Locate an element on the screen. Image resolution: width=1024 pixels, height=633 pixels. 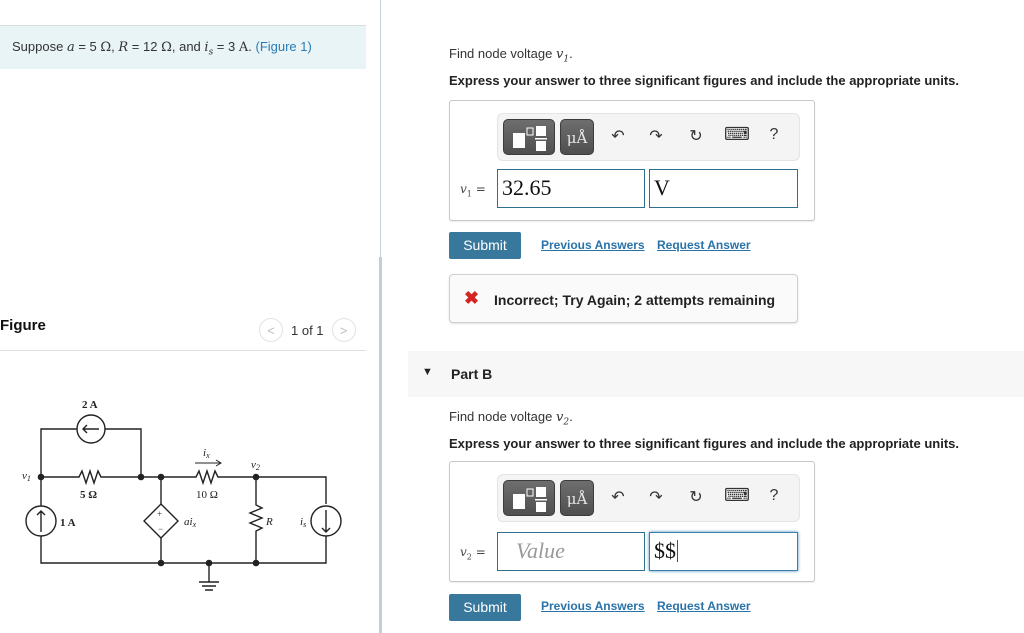
chevron-left-icon: < is located at coordinates (271, 330).